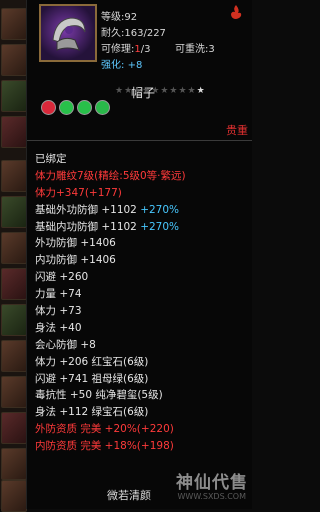 The width and height of the screenshot is (320, 512). Describe the element at coordinates (65, 344) in the screenshot. I see `attribute-line: 会心防御 +8` at that location.